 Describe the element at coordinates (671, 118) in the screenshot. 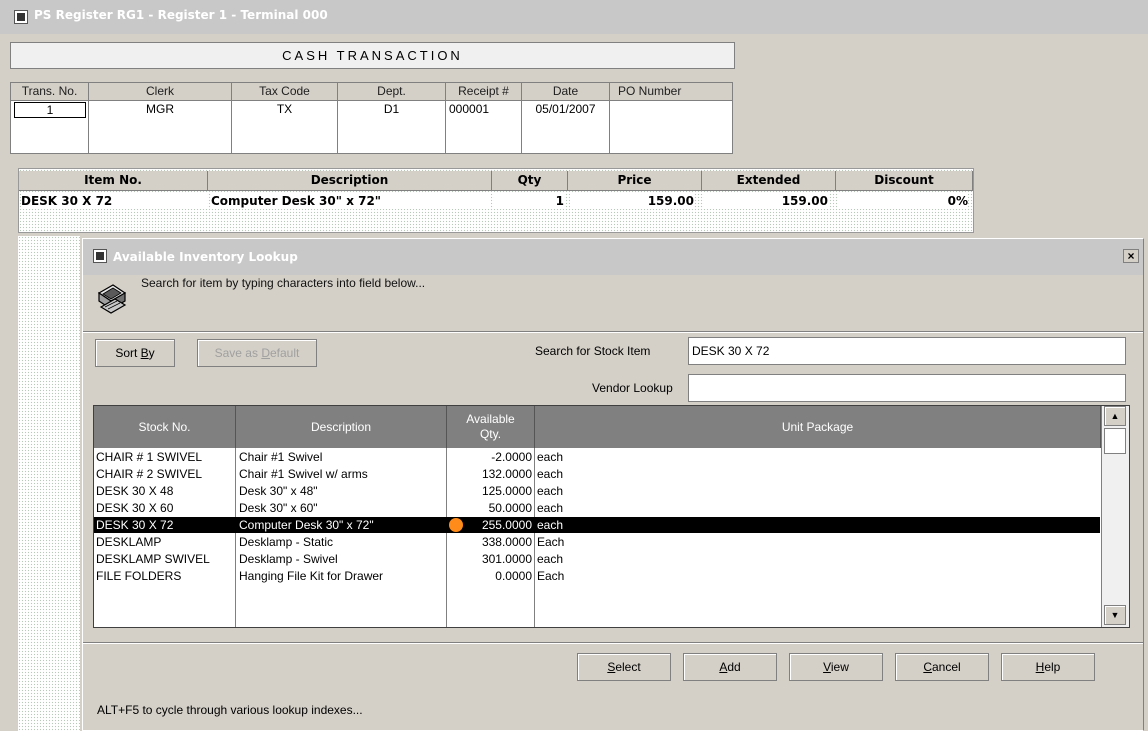

I see `po-number-column: PO Number` at that location.